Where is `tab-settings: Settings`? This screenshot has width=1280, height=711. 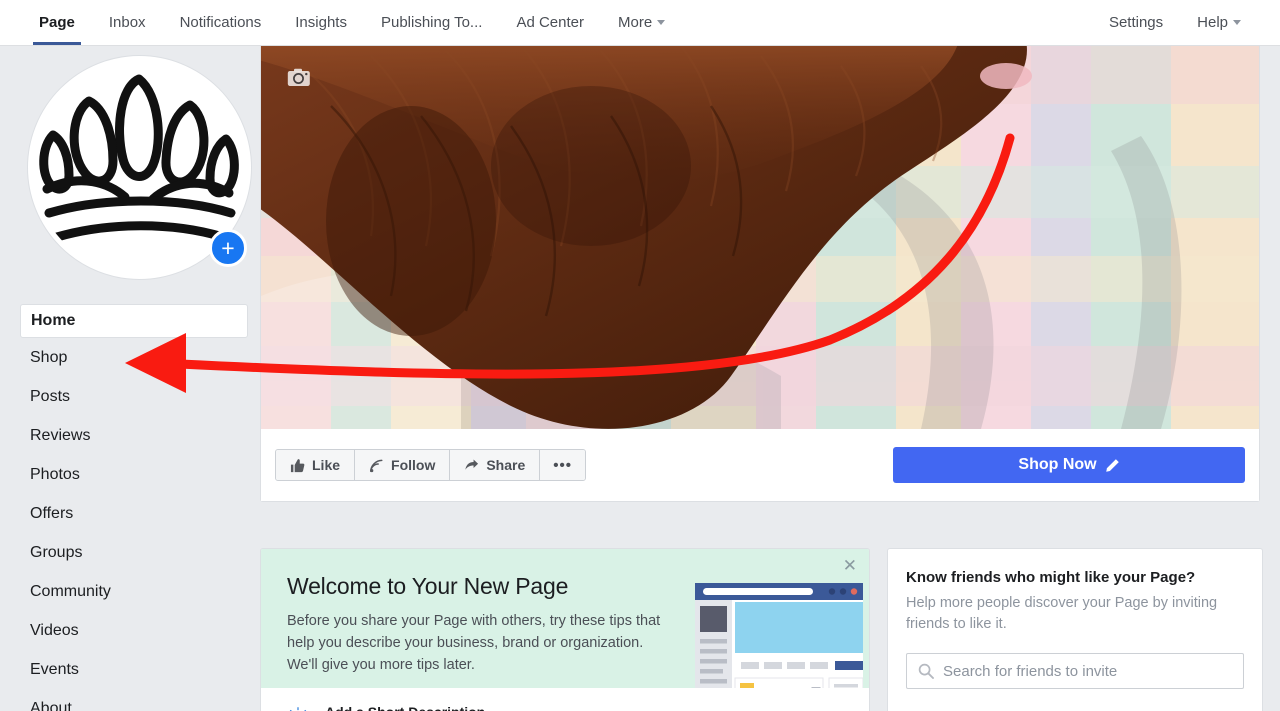
tab-settings: Settings is located at coordinates (1136, 22).